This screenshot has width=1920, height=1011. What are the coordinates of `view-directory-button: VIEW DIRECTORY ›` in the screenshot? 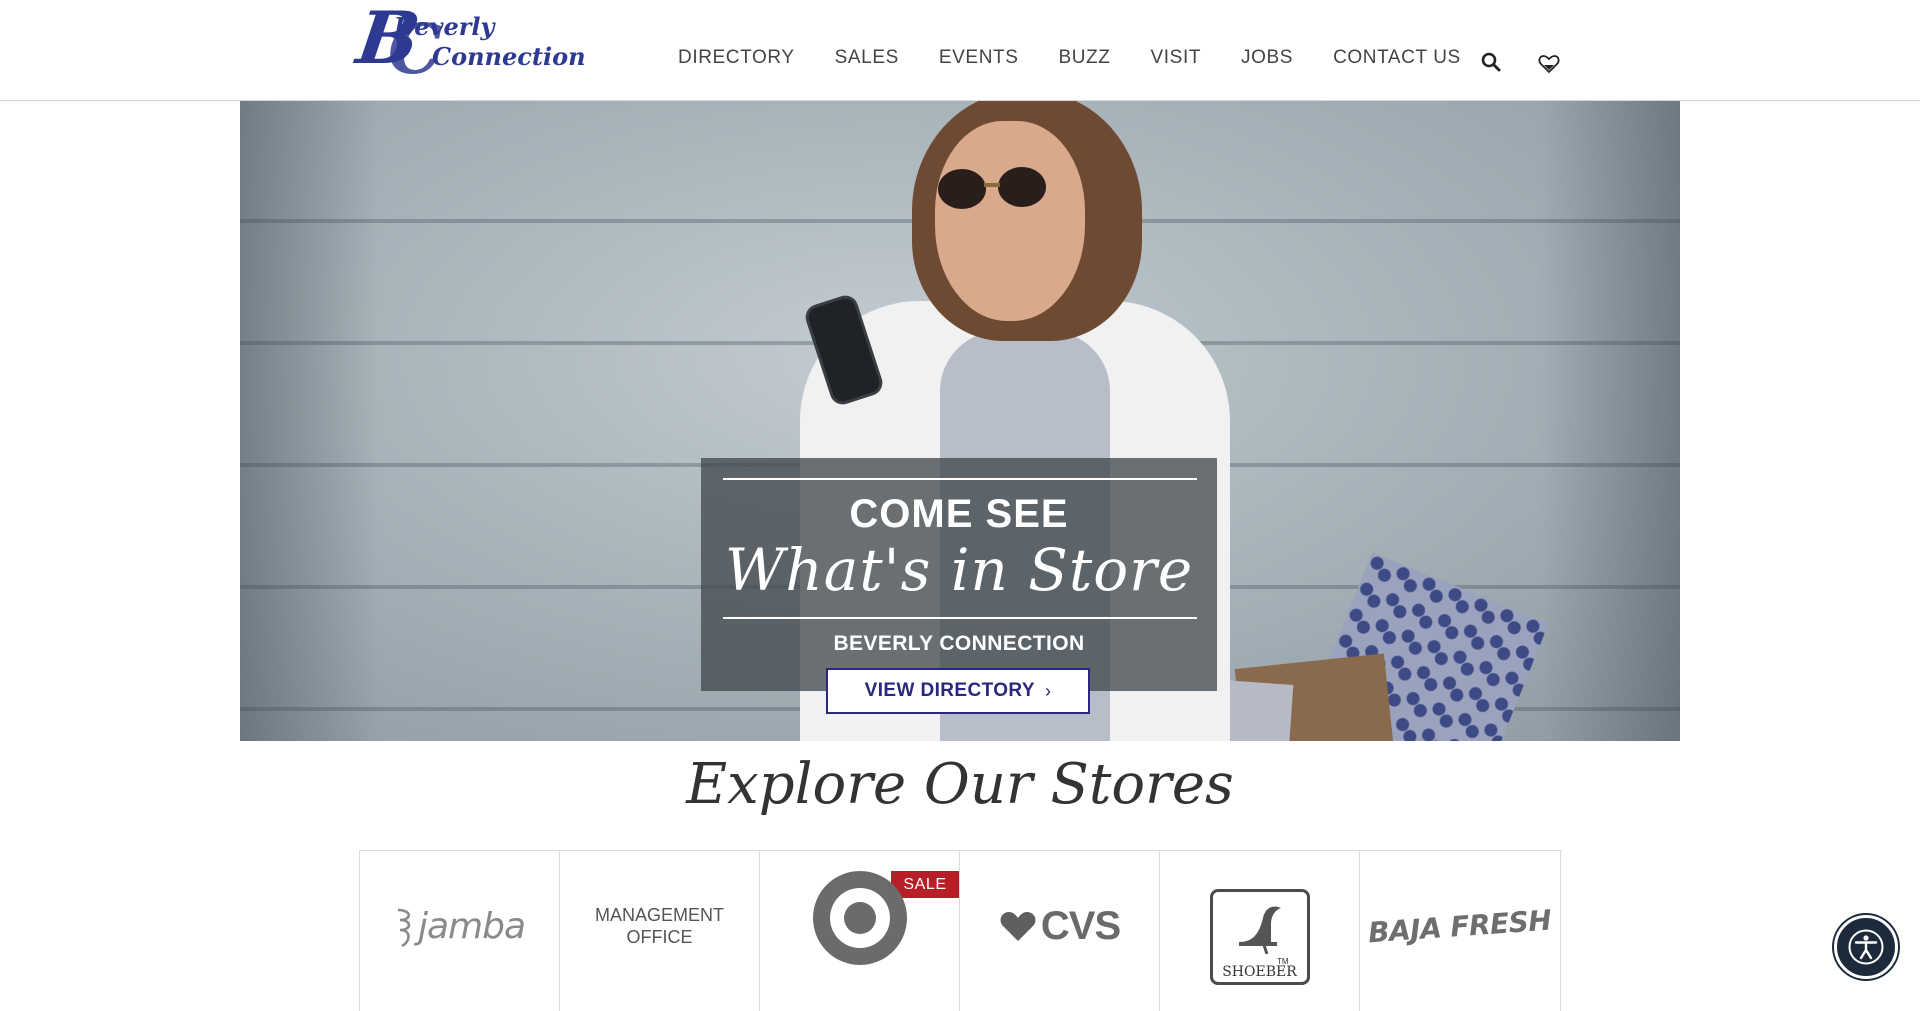 It's located at (958, 691).